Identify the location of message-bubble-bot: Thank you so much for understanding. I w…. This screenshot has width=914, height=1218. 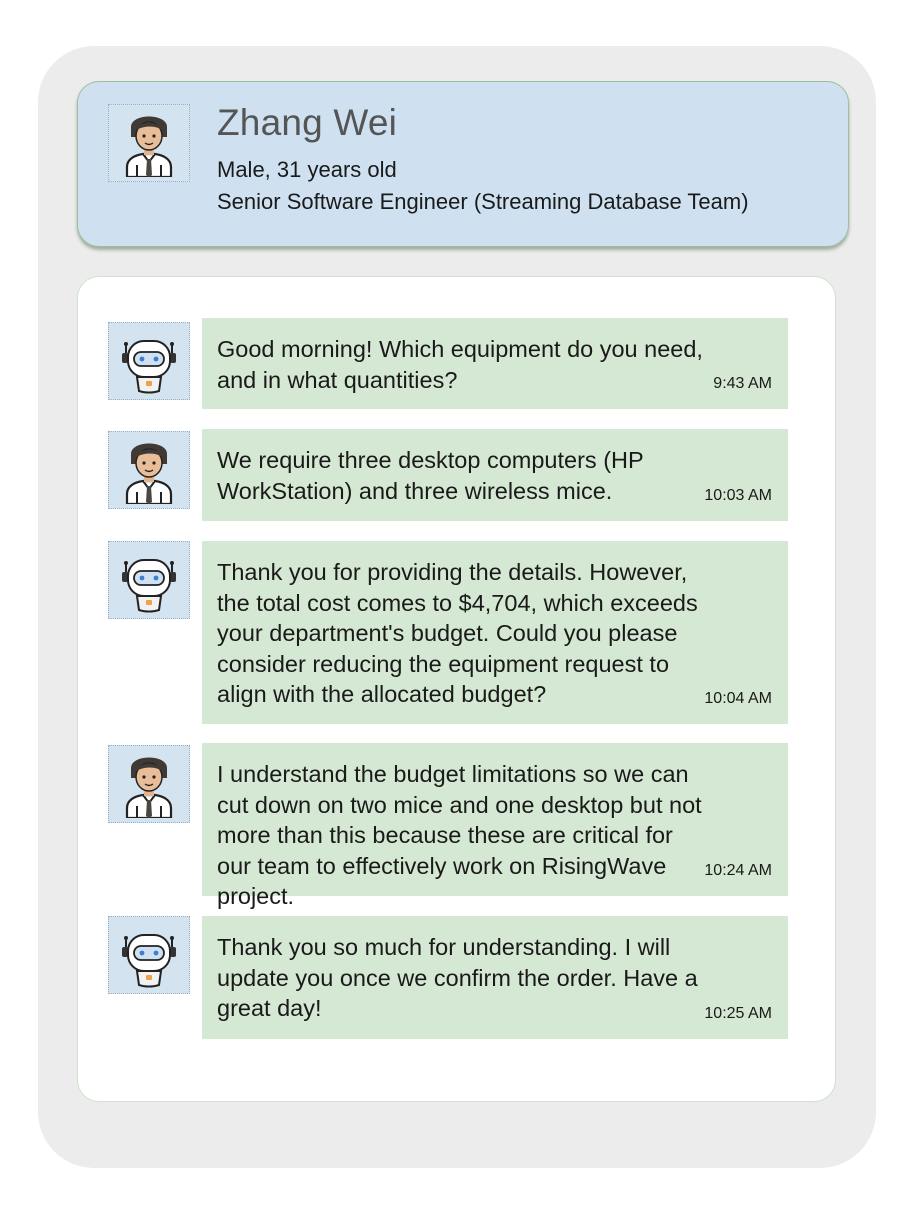
(495, 977).